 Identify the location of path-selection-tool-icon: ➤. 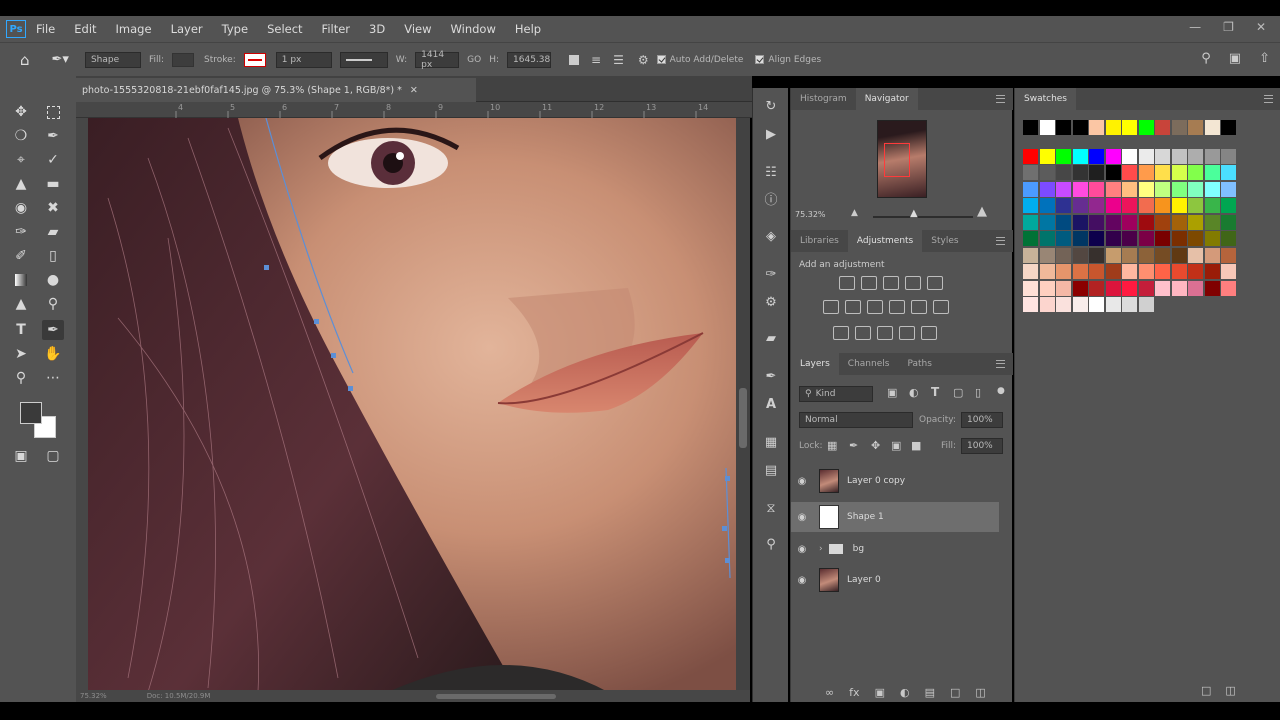
(21, 354).